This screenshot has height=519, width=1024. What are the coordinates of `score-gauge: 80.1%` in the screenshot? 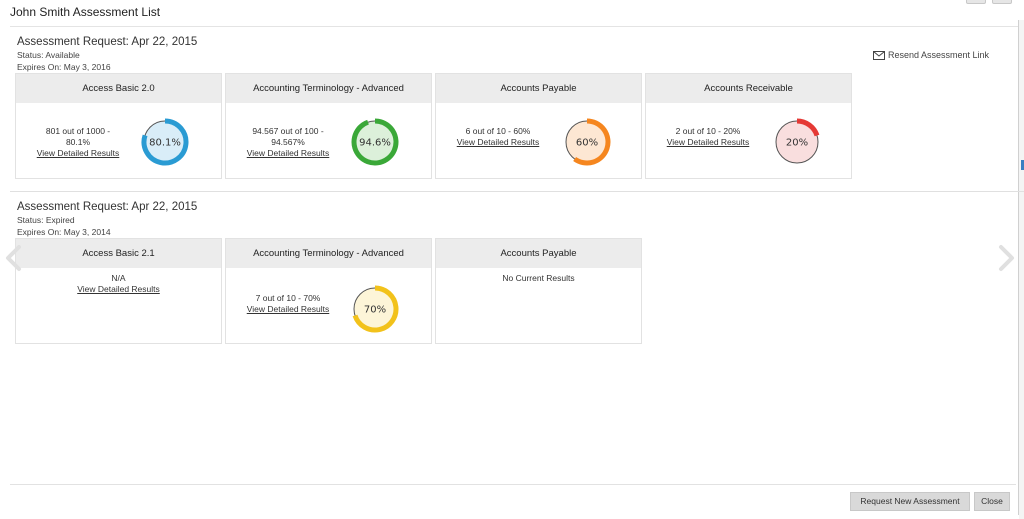 It's located at (165, 142).